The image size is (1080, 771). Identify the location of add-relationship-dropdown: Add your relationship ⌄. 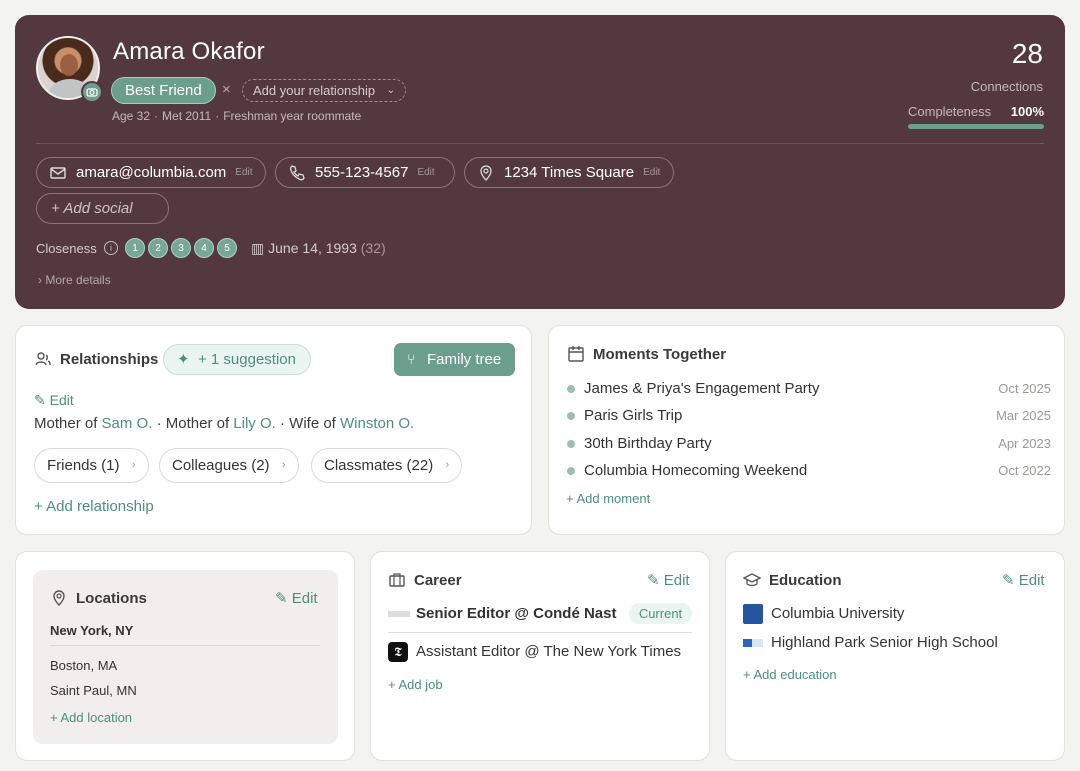
(324, 90).